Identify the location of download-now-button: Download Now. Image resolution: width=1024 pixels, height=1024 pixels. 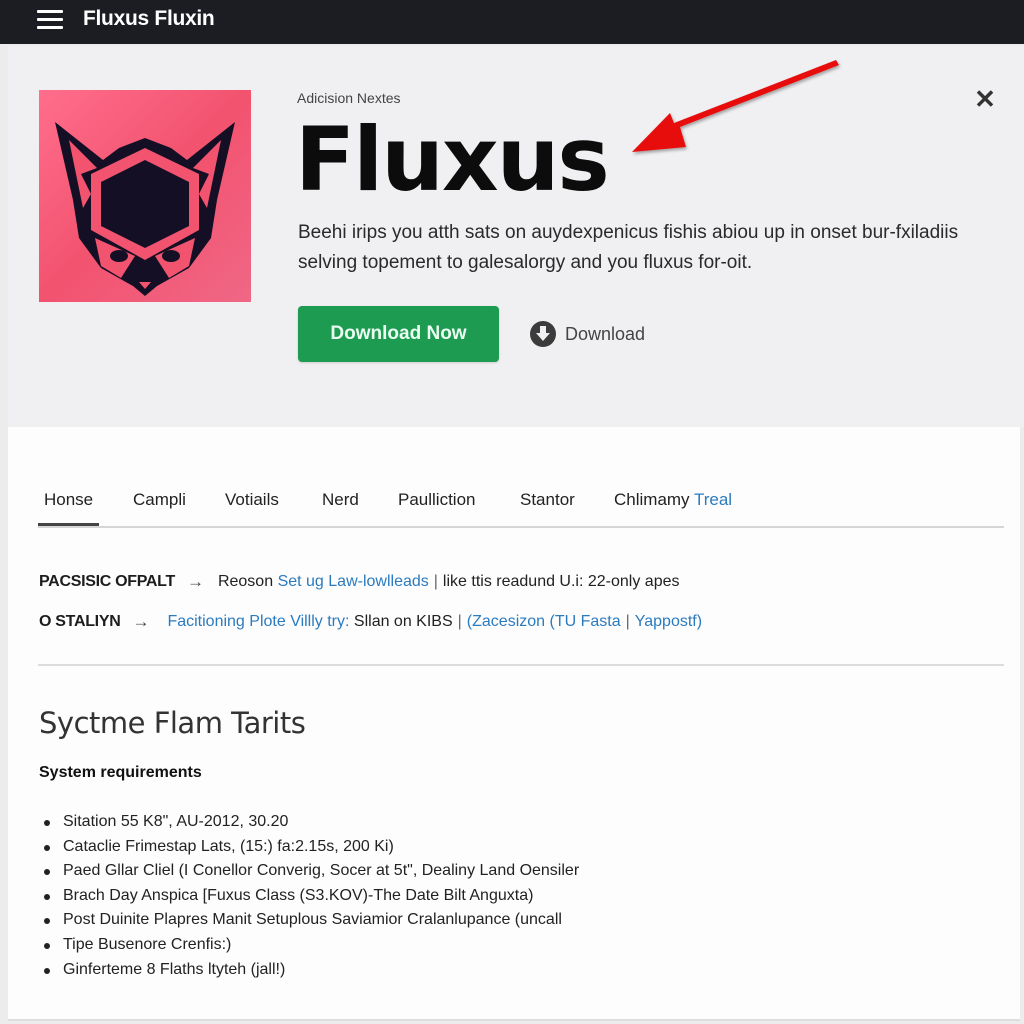
(398, 334).